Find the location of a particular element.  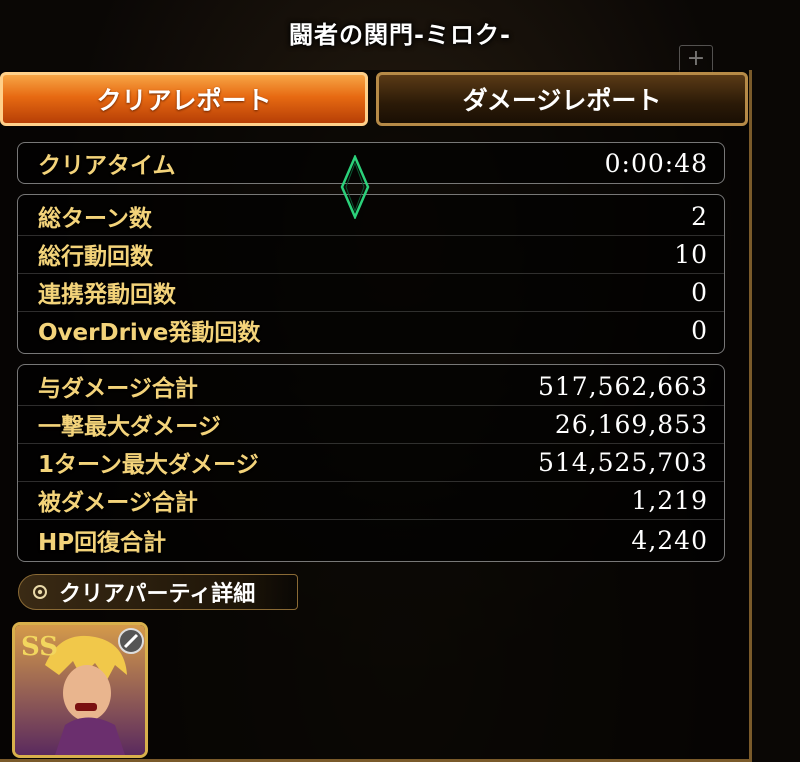

stat-row-chain-count: 連携発動回数 0 is located at coordinates (371, 292).